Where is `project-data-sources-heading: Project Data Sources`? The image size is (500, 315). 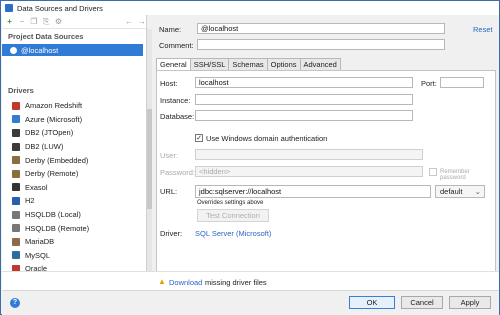 project-data-sources-heading: Project Data Sources is located at coordinates (46, 36).